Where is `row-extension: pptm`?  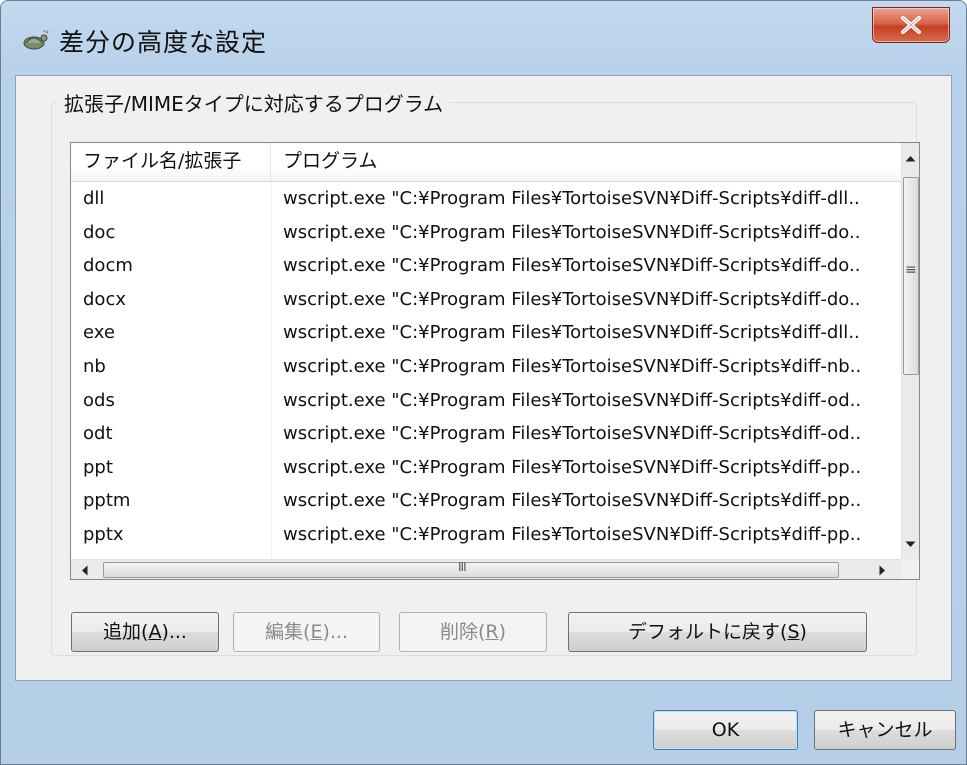
row-extension: pptm is located at coordinates (107, 501).